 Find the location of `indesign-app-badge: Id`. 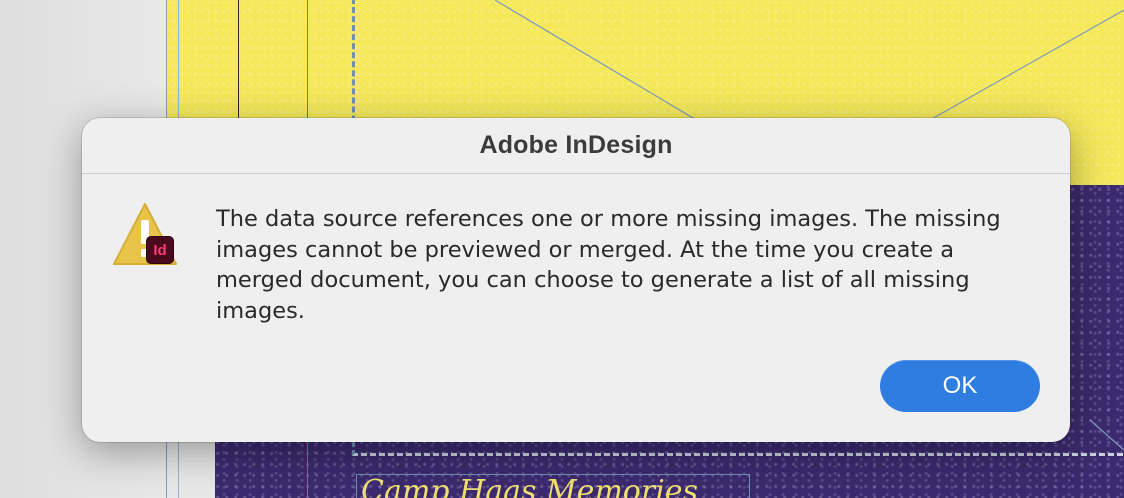

indesign-app-badge: Id is located at coordinates (160, 250).